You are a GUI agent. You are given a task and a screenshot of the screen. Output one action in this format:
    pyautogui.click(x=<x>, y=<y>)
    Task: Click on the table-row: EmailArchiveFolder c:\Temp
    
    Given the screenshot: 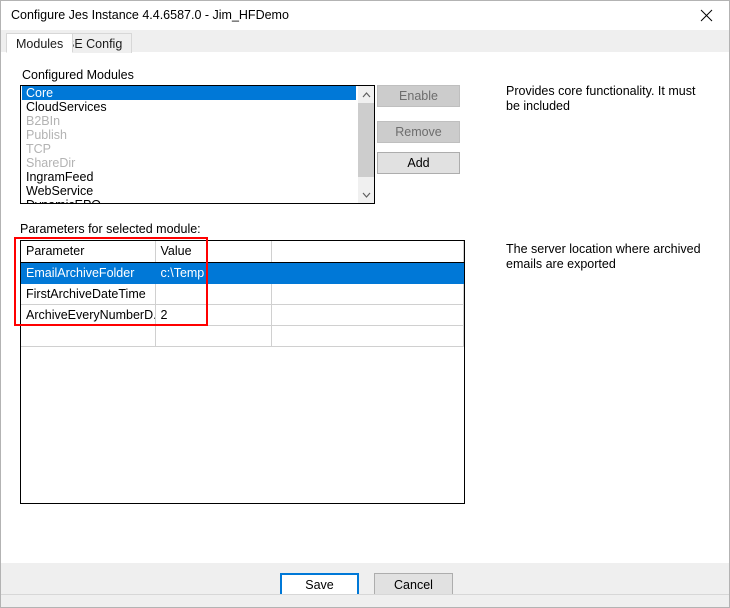 What is the action you would take?
    pyautogui.click(x=242, y=273)
    